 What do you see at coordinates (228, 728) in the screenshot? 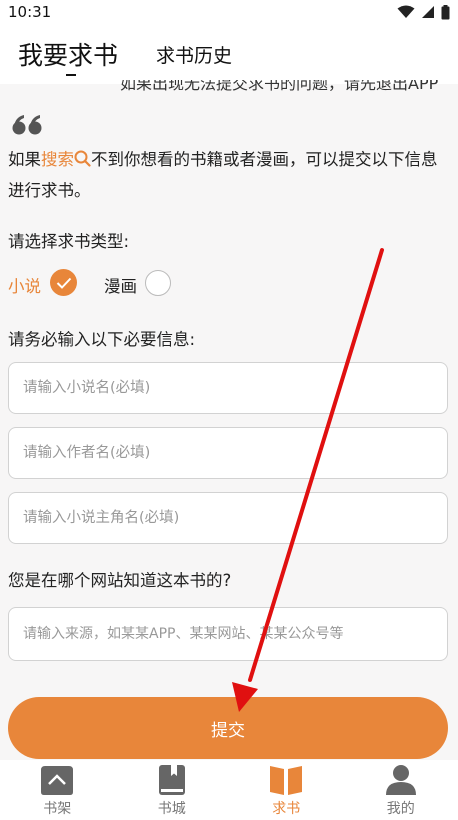
I see `submit-button: 提交` at bounding box center [228, 728].